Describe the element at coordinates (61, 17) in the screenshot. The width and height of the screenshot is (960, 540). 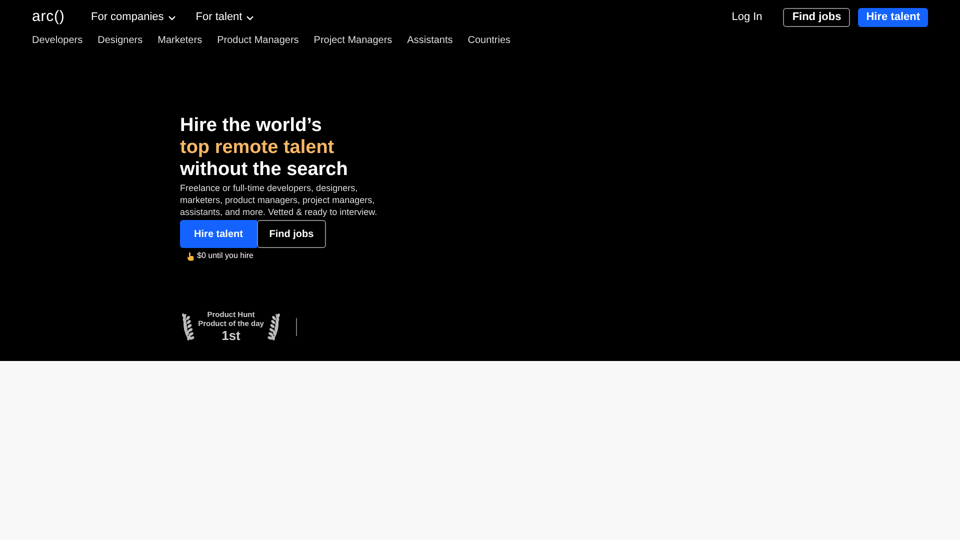
I see `logo: arc()` at that location.